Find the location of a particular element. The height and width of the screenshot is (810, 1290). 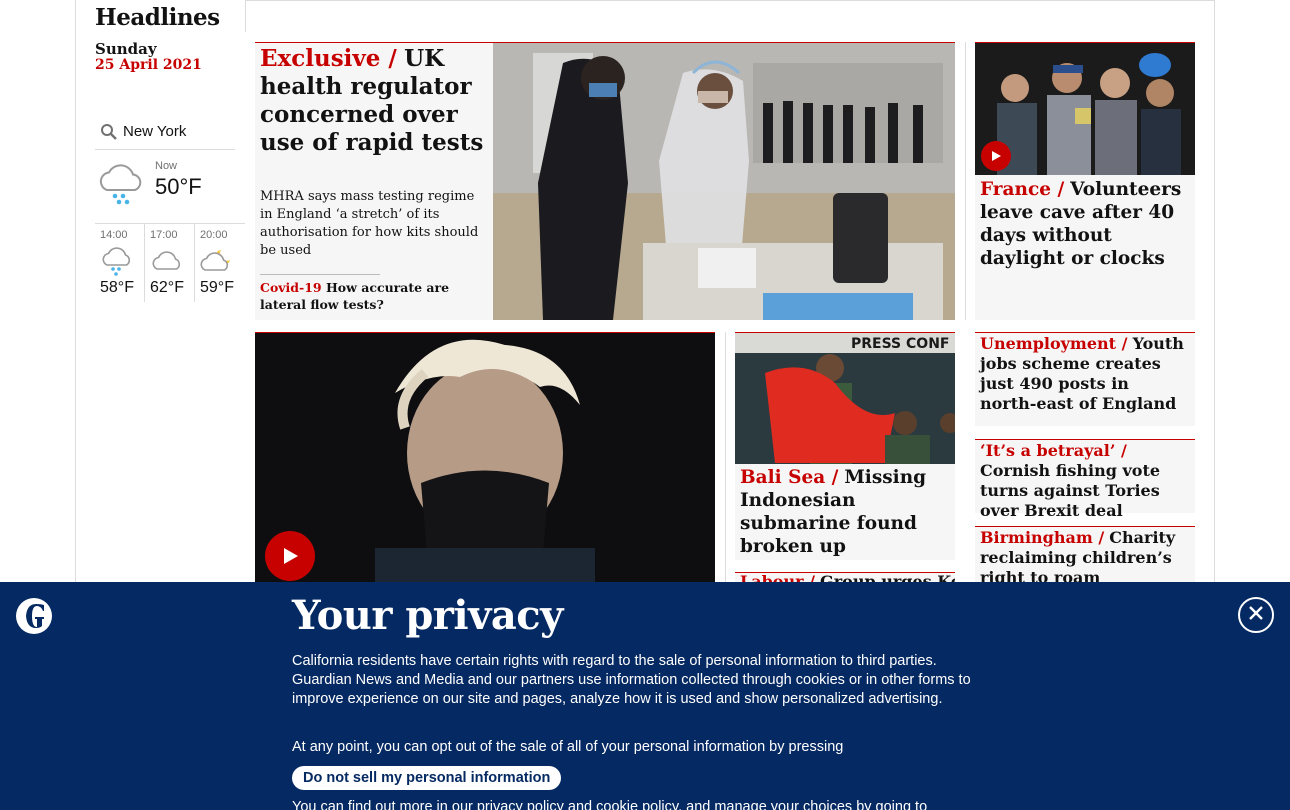

story-image is located at coordinates (485, 457).